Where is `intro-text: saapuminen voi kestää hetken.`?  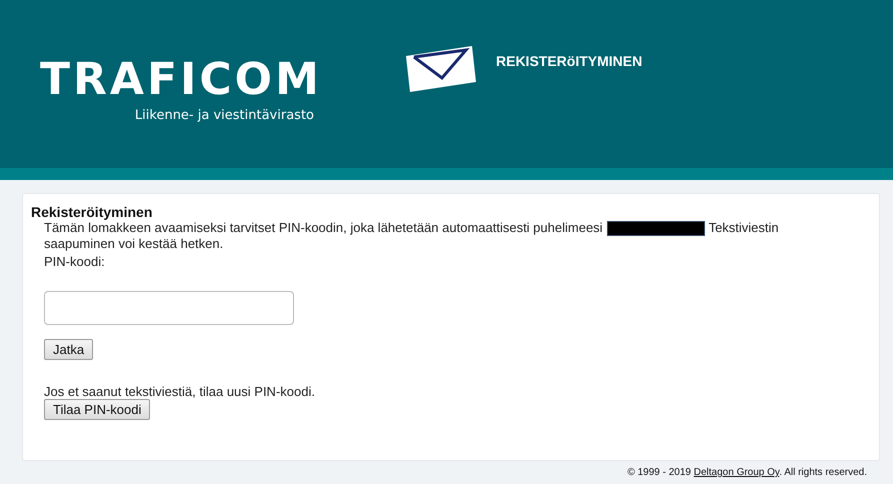 intro-text: saapuminen voi kestää hetken. is located at coordinates (134, 244).